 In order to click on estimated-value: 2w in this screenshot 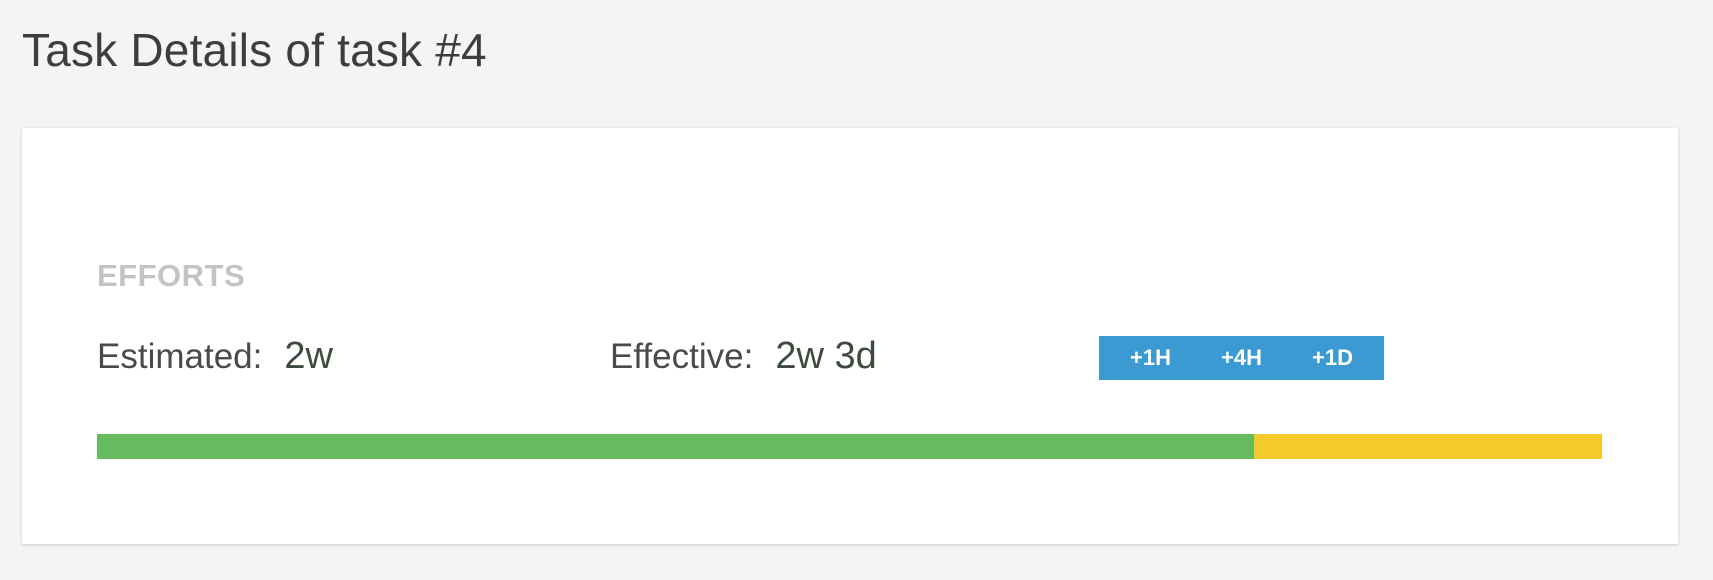, I will do `click(308, 356)`.